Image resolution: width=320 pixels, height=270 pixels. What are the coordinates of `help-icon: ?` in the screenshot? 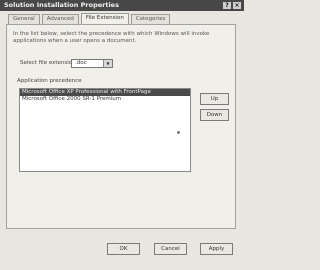 It's located at (227, 5).